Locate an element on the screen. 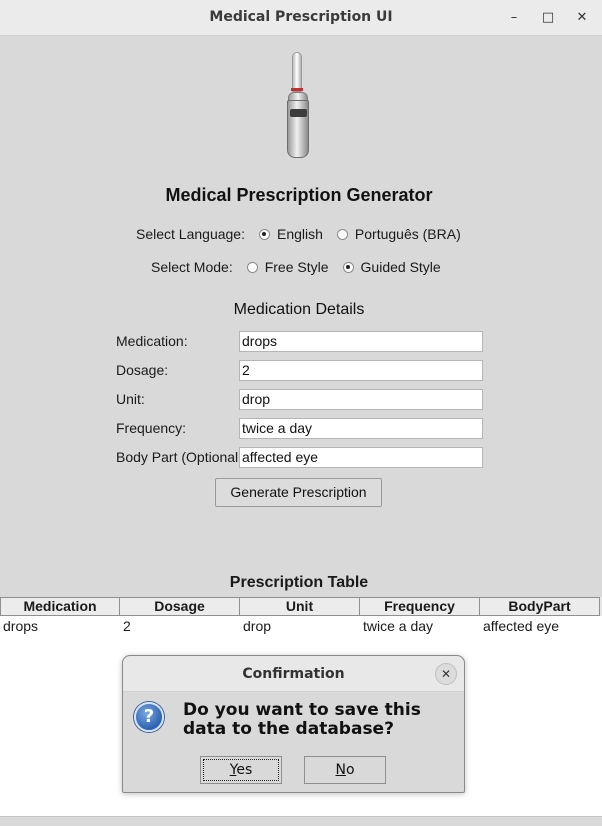 Image resolution: width=602 pixels, height=826 pixels. table-title: Prescription Table is located at coordinates (299, 582).